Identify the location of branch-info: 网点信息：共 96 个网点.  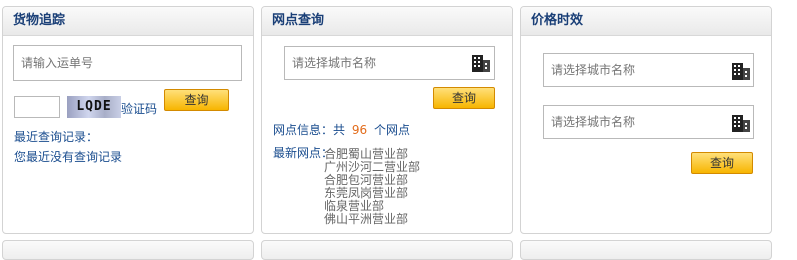
(341, 129).